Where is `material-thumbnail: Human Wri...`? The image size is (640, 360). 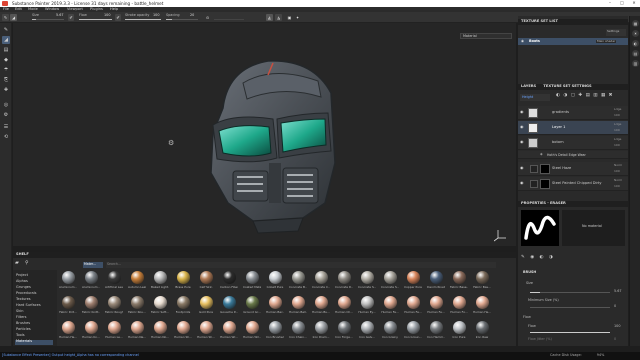 material-thumbnail: Human Wri... is located at coordinates (252, 332).